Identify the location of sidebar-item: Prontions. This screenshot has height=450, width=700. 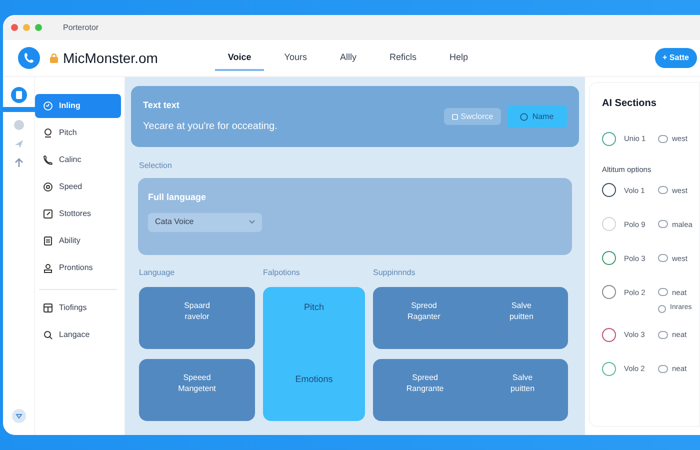
(78, 268).